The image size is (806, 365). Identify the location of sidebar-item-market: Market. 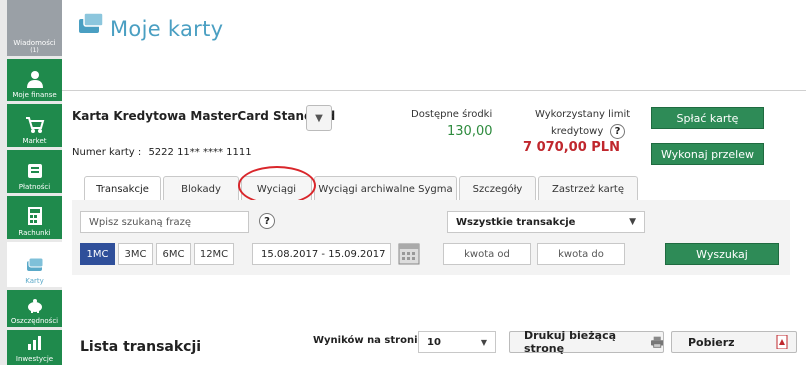
(34, 125).